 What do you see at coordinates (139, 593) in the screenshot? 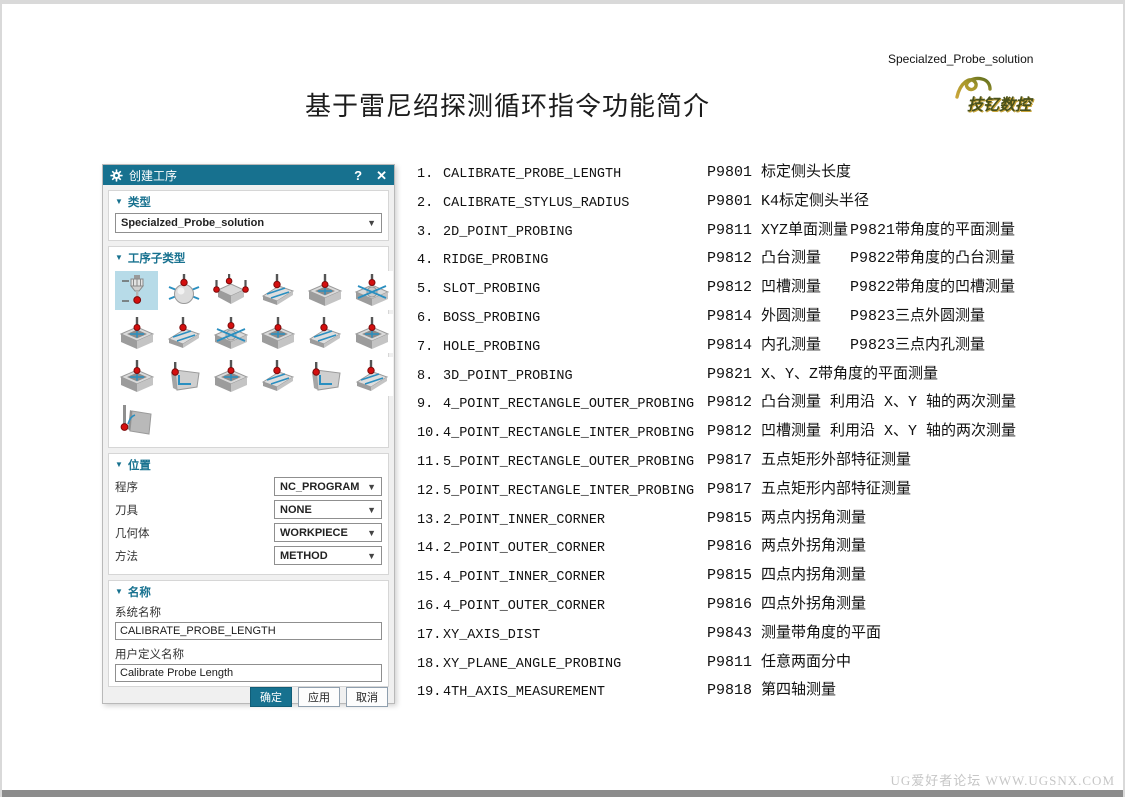
I see `name-section-label: 名称` at bounding box center [139, 593].